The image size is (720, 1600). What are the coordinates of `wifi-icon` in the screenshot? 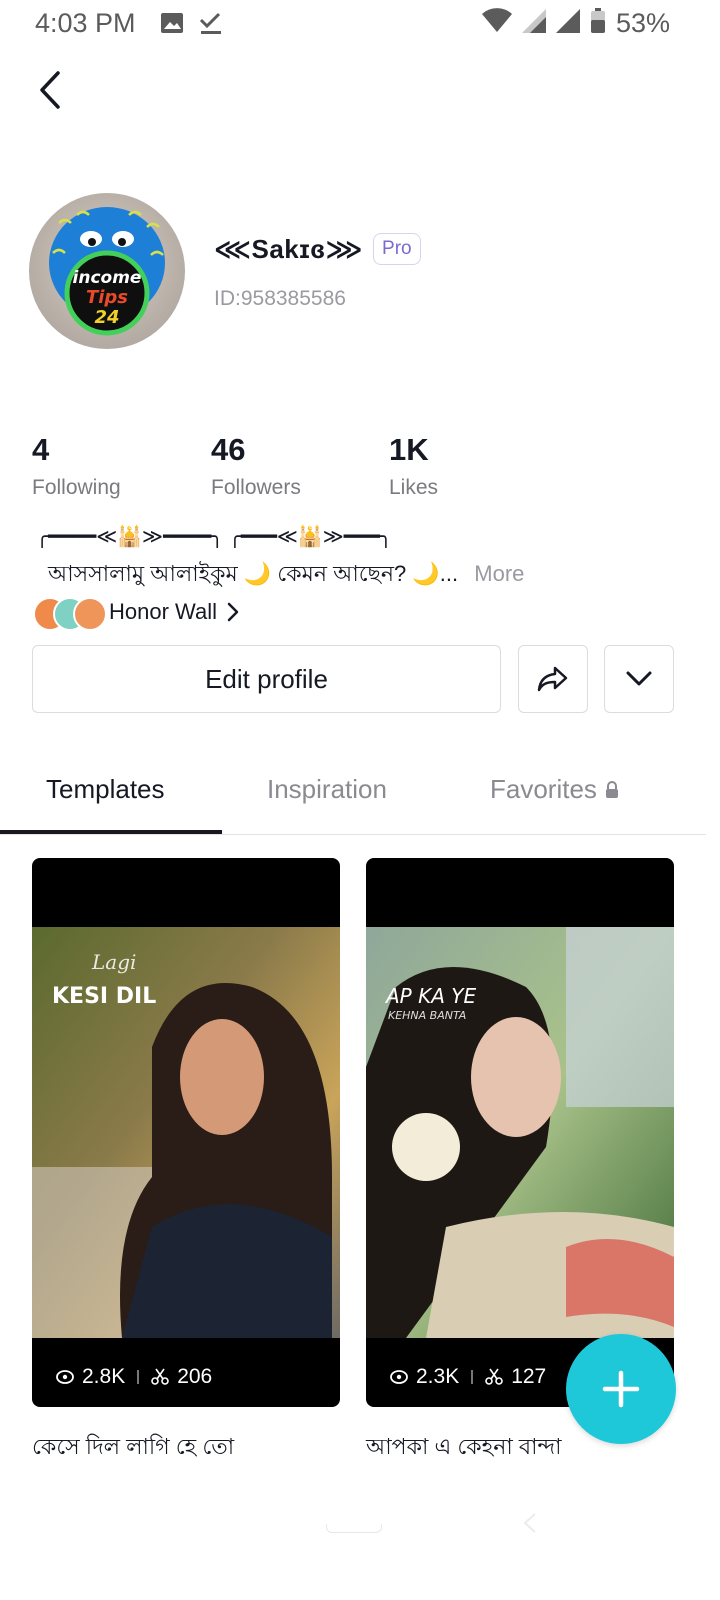 It's located at (496, 23).